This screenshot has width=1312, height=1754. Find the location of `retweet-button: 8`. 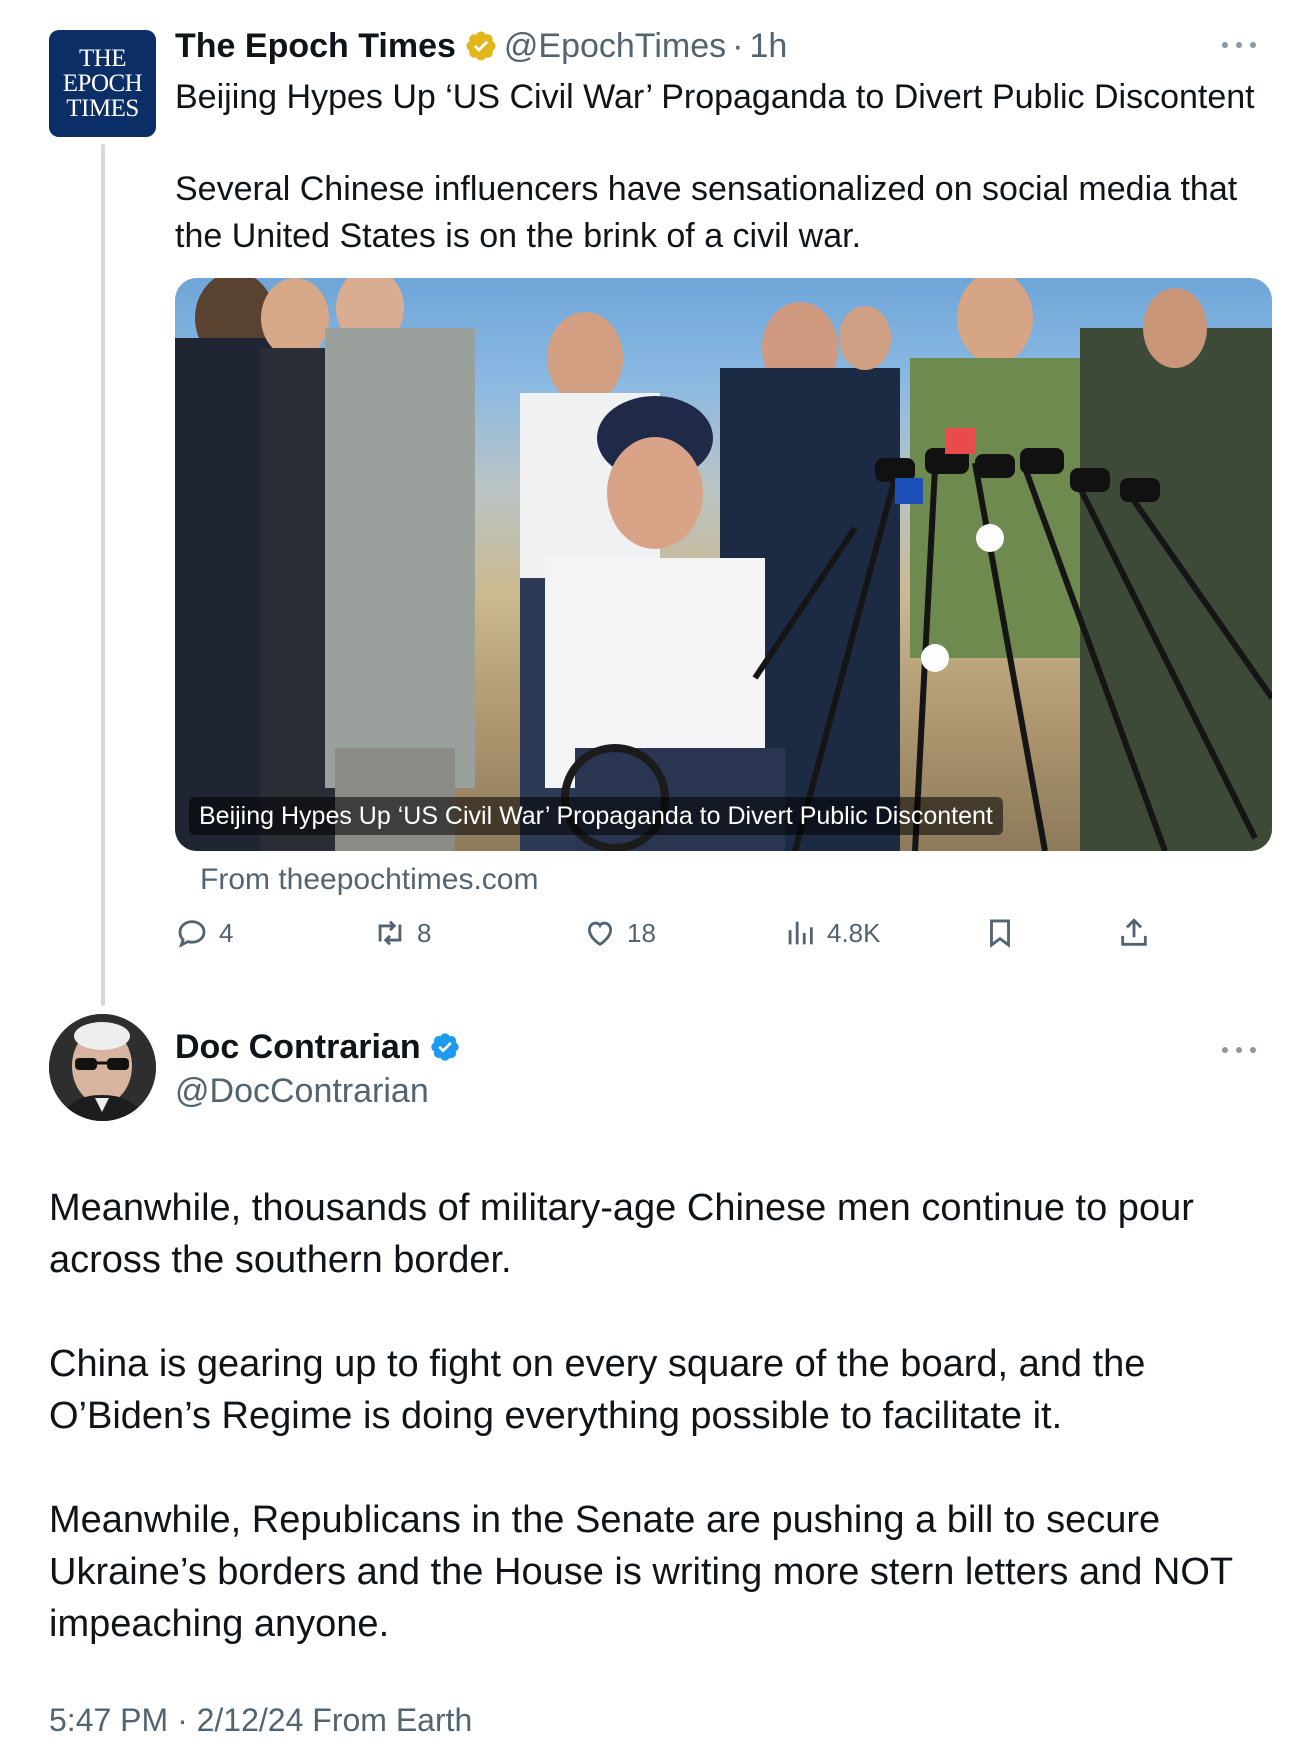

retweet-button: 8 is located at coordinates (402, 933).